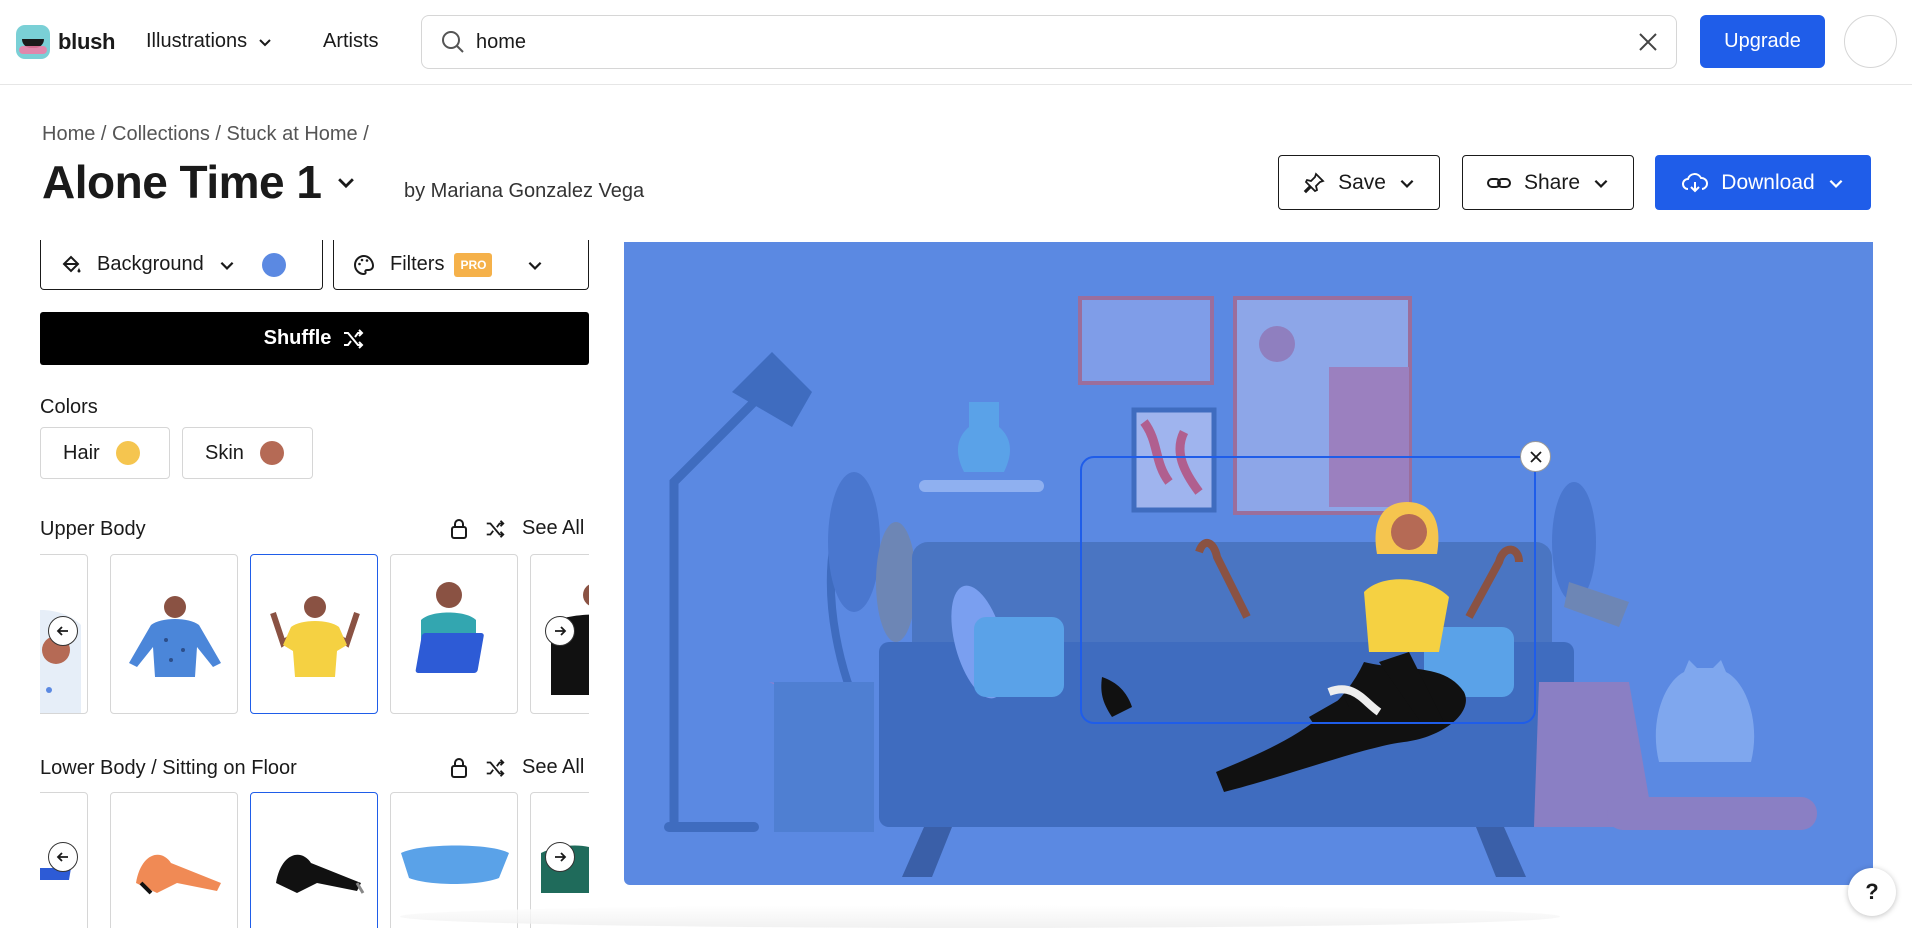 The image size is (1912, 928). What do you see at coordinates (33, 42) in the screenshot?
I see `blush-logo-icon` at bounding box center [33, 42].